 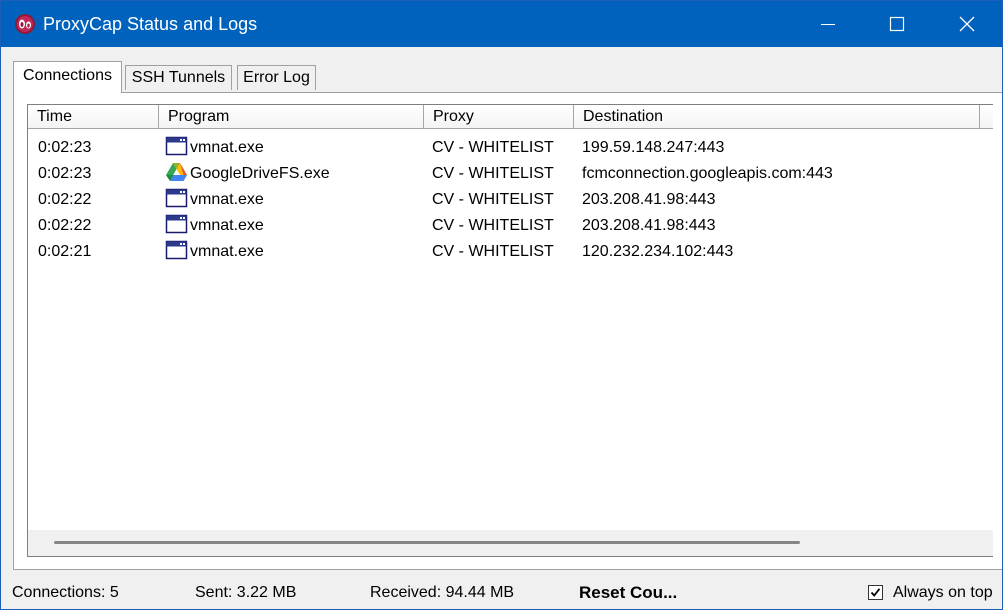 What do you see at coordinates (93, 117) in the screenshot?
I see `column-header-time: Time` at bounding box center [93, 117].